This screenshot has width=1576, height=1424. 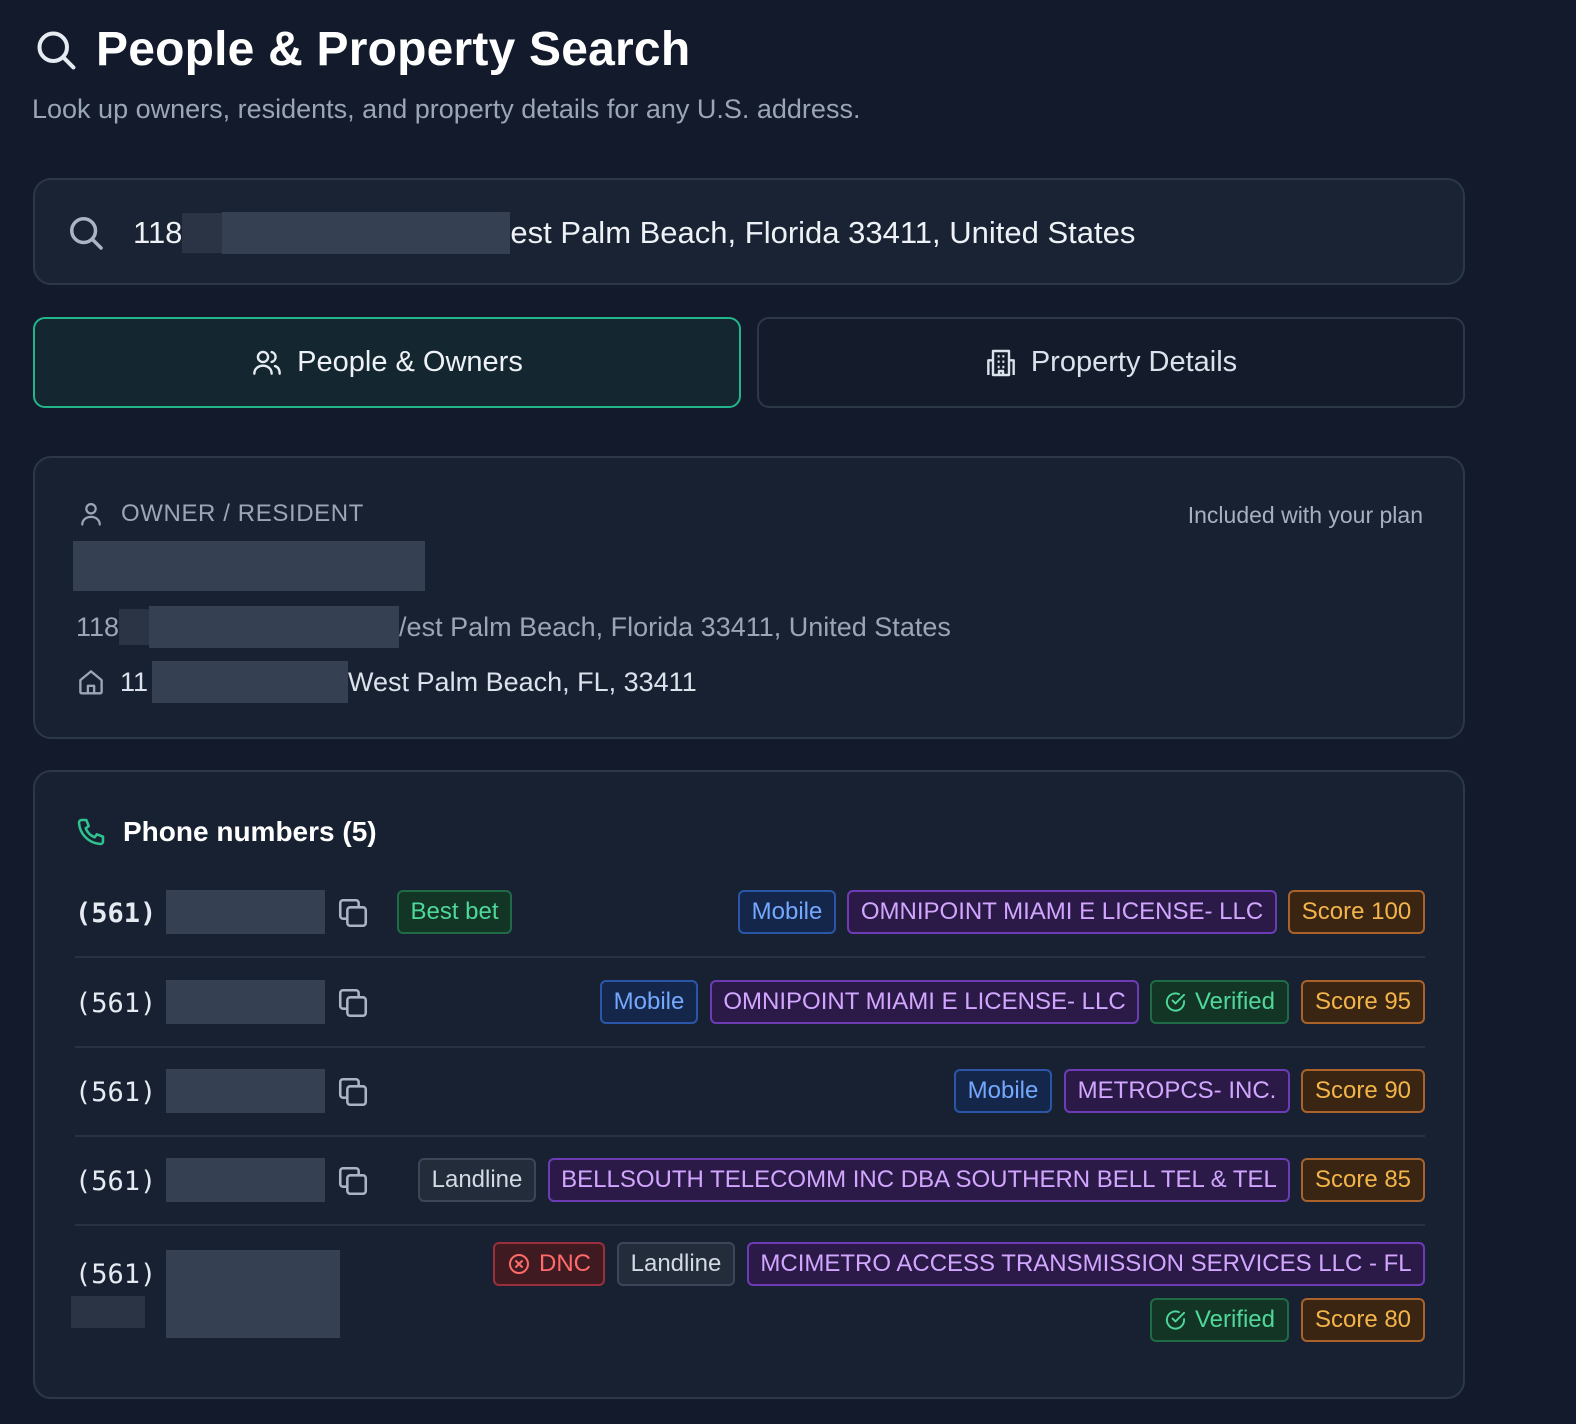 I want to click on owner-home-address: 11 West Palm Beach, FL, 33411, so click(x=386, y=682).